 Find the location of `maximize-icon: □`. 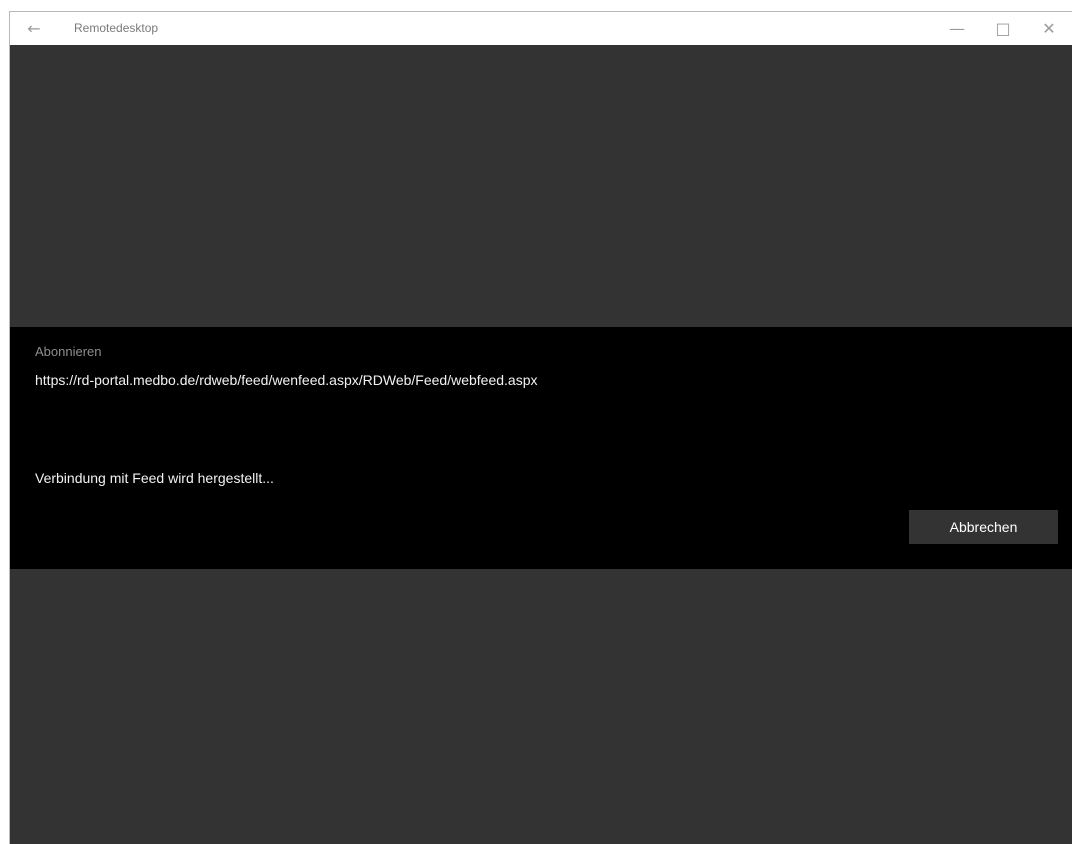

maximize-icon: □ is located at coordinates (1003, 28).